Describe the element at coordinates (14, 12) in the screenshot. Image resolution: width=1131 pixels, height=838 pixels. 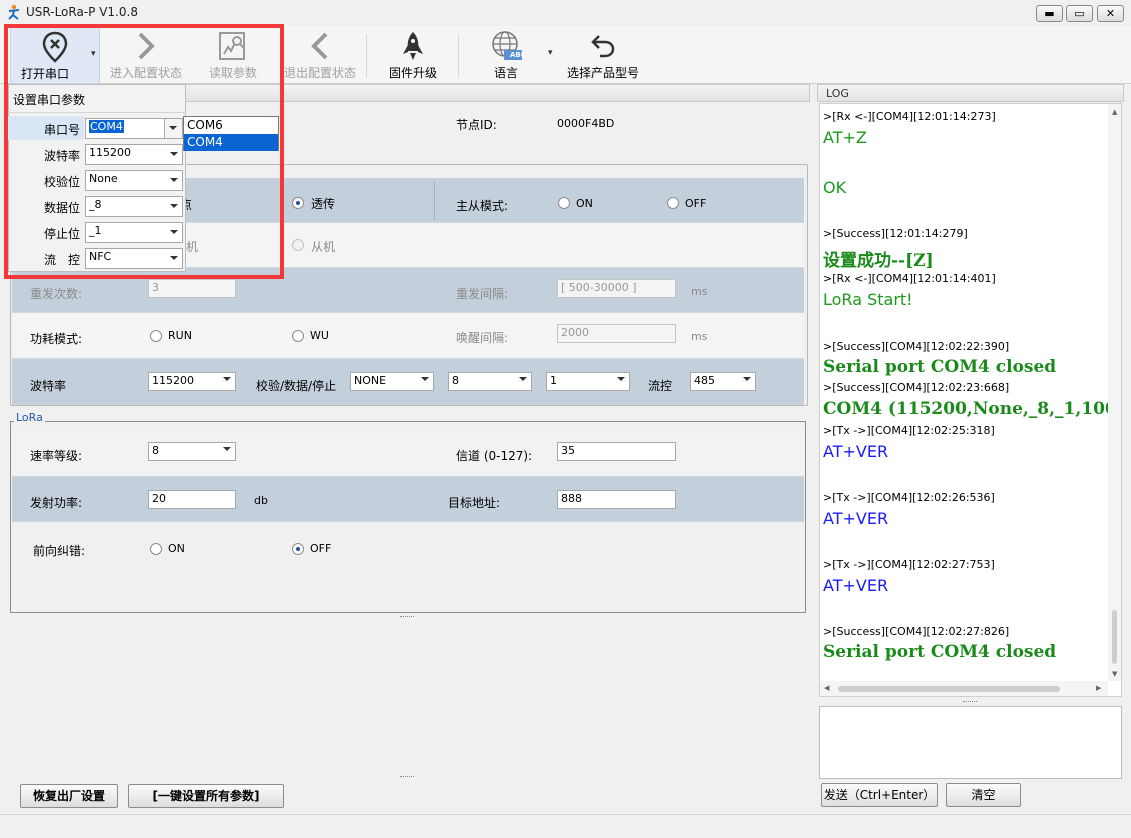
I see `app-logo-icon` at that location.